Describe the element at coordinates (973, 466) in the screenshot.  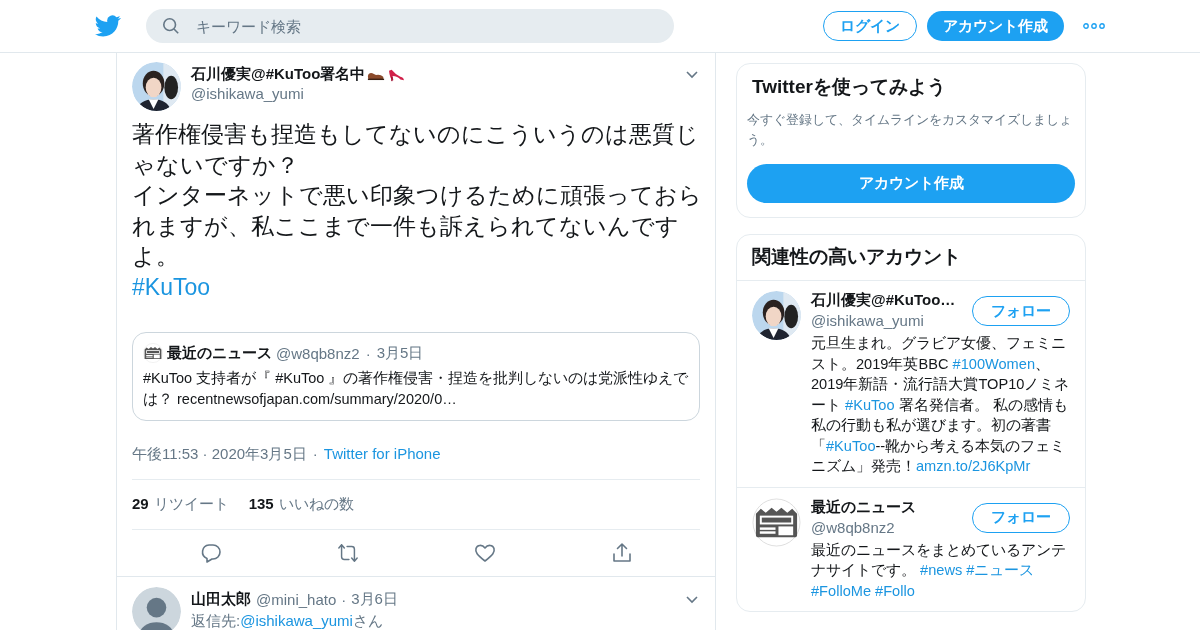
I see `hashtag-link: amzn.to/2J6KpMr` at that location.